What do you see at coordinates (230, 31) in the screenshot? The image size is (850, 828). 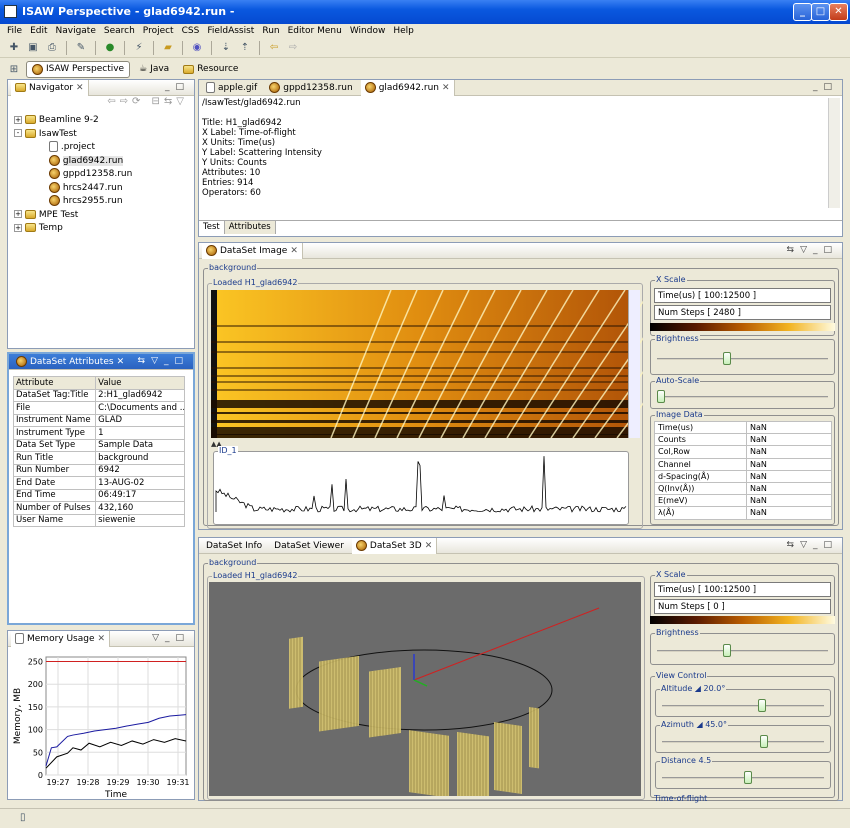 I see `menu-fieldassist: FieldAssist` at bounding box center [230, 31].